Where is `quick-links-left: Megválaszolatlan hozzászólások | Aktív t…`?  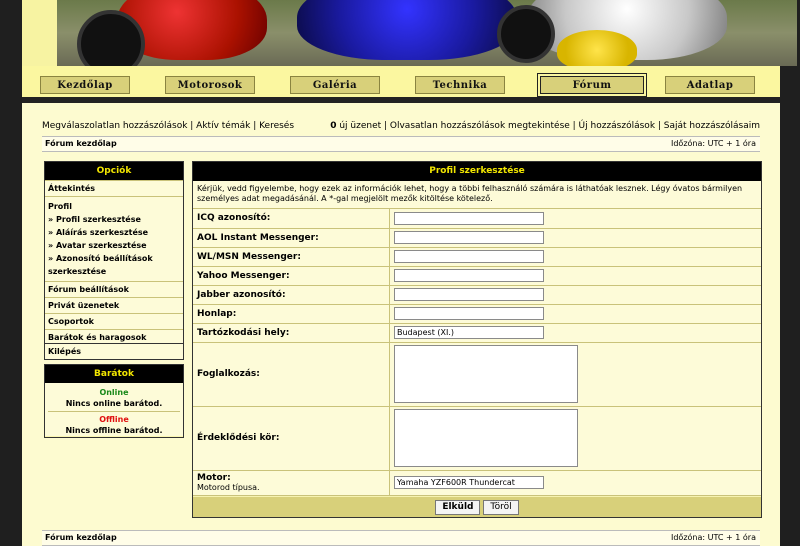 quick-links-left: Megválaszolatlan hozzászólások | Aktív t… is located at coordinates (168, 126).